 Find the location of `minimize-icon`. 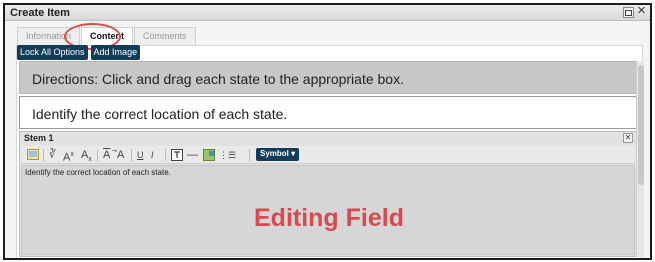

minimize-icon is located at coordinates (628, 12).